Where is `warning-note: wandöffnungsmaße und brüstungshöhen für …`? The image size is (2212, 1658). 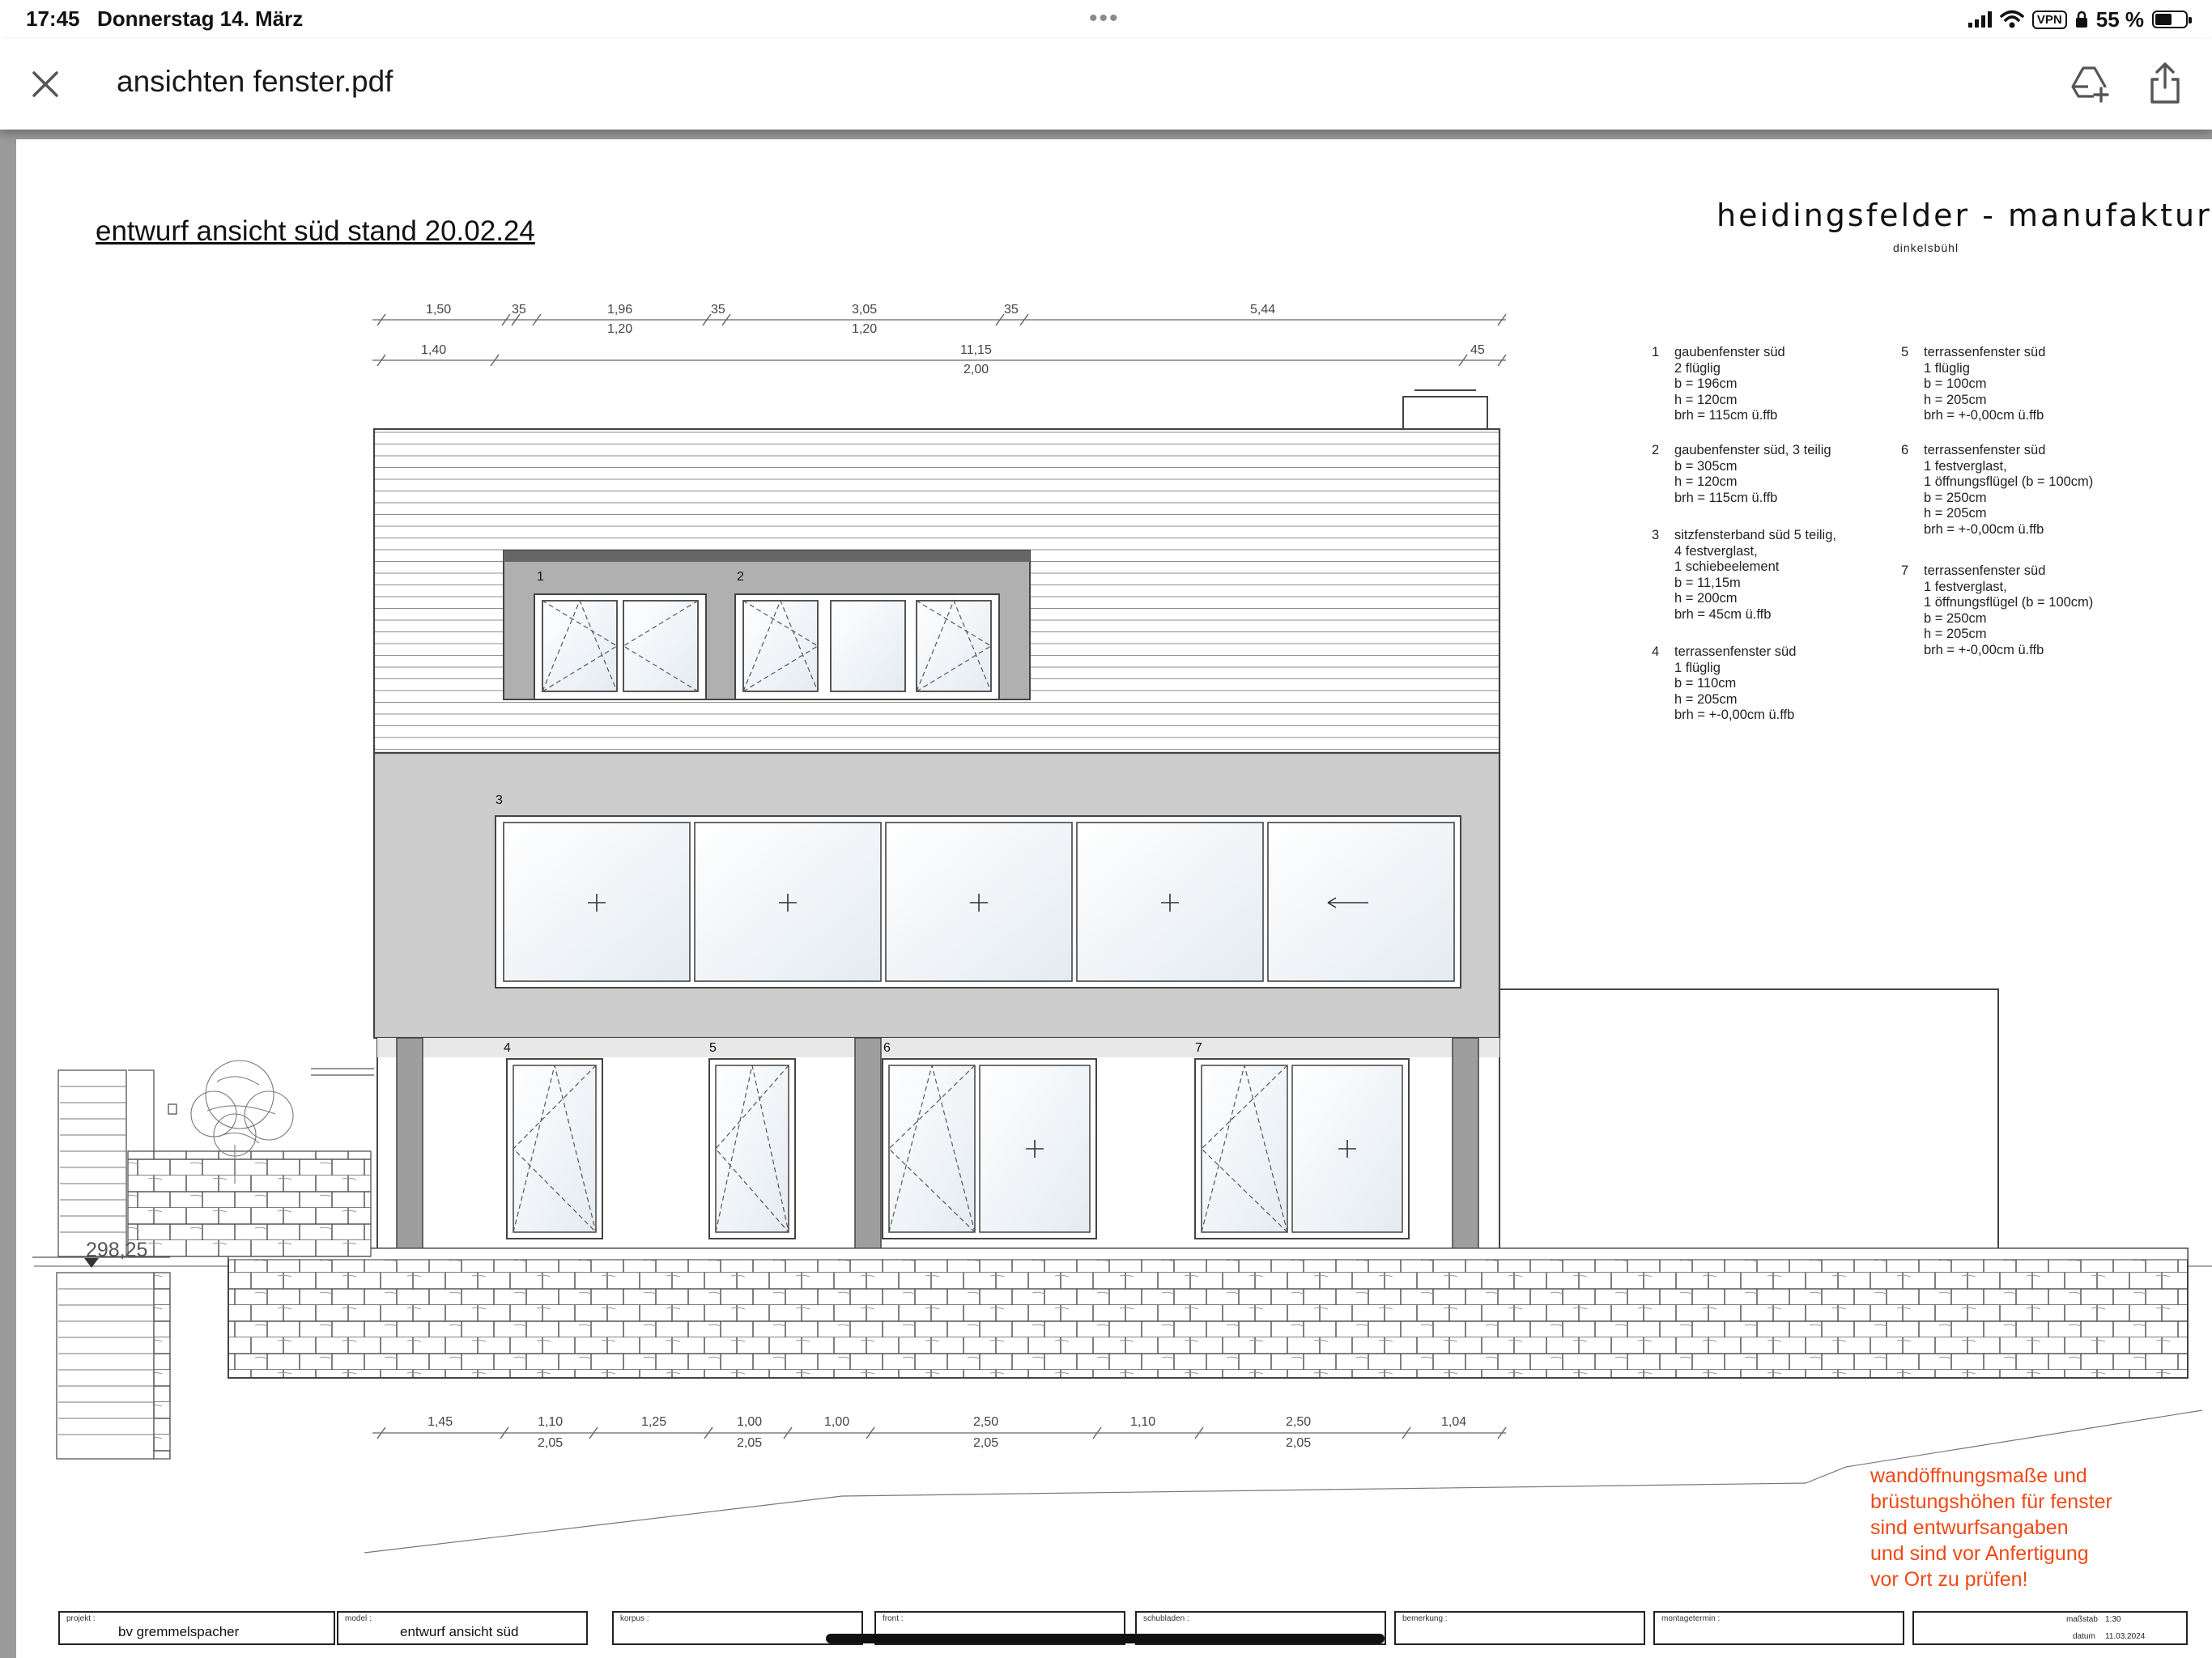 warning-note: wandöffnungsmaße und brüstungshöhen für … is located at coordinates (1991, 1528).